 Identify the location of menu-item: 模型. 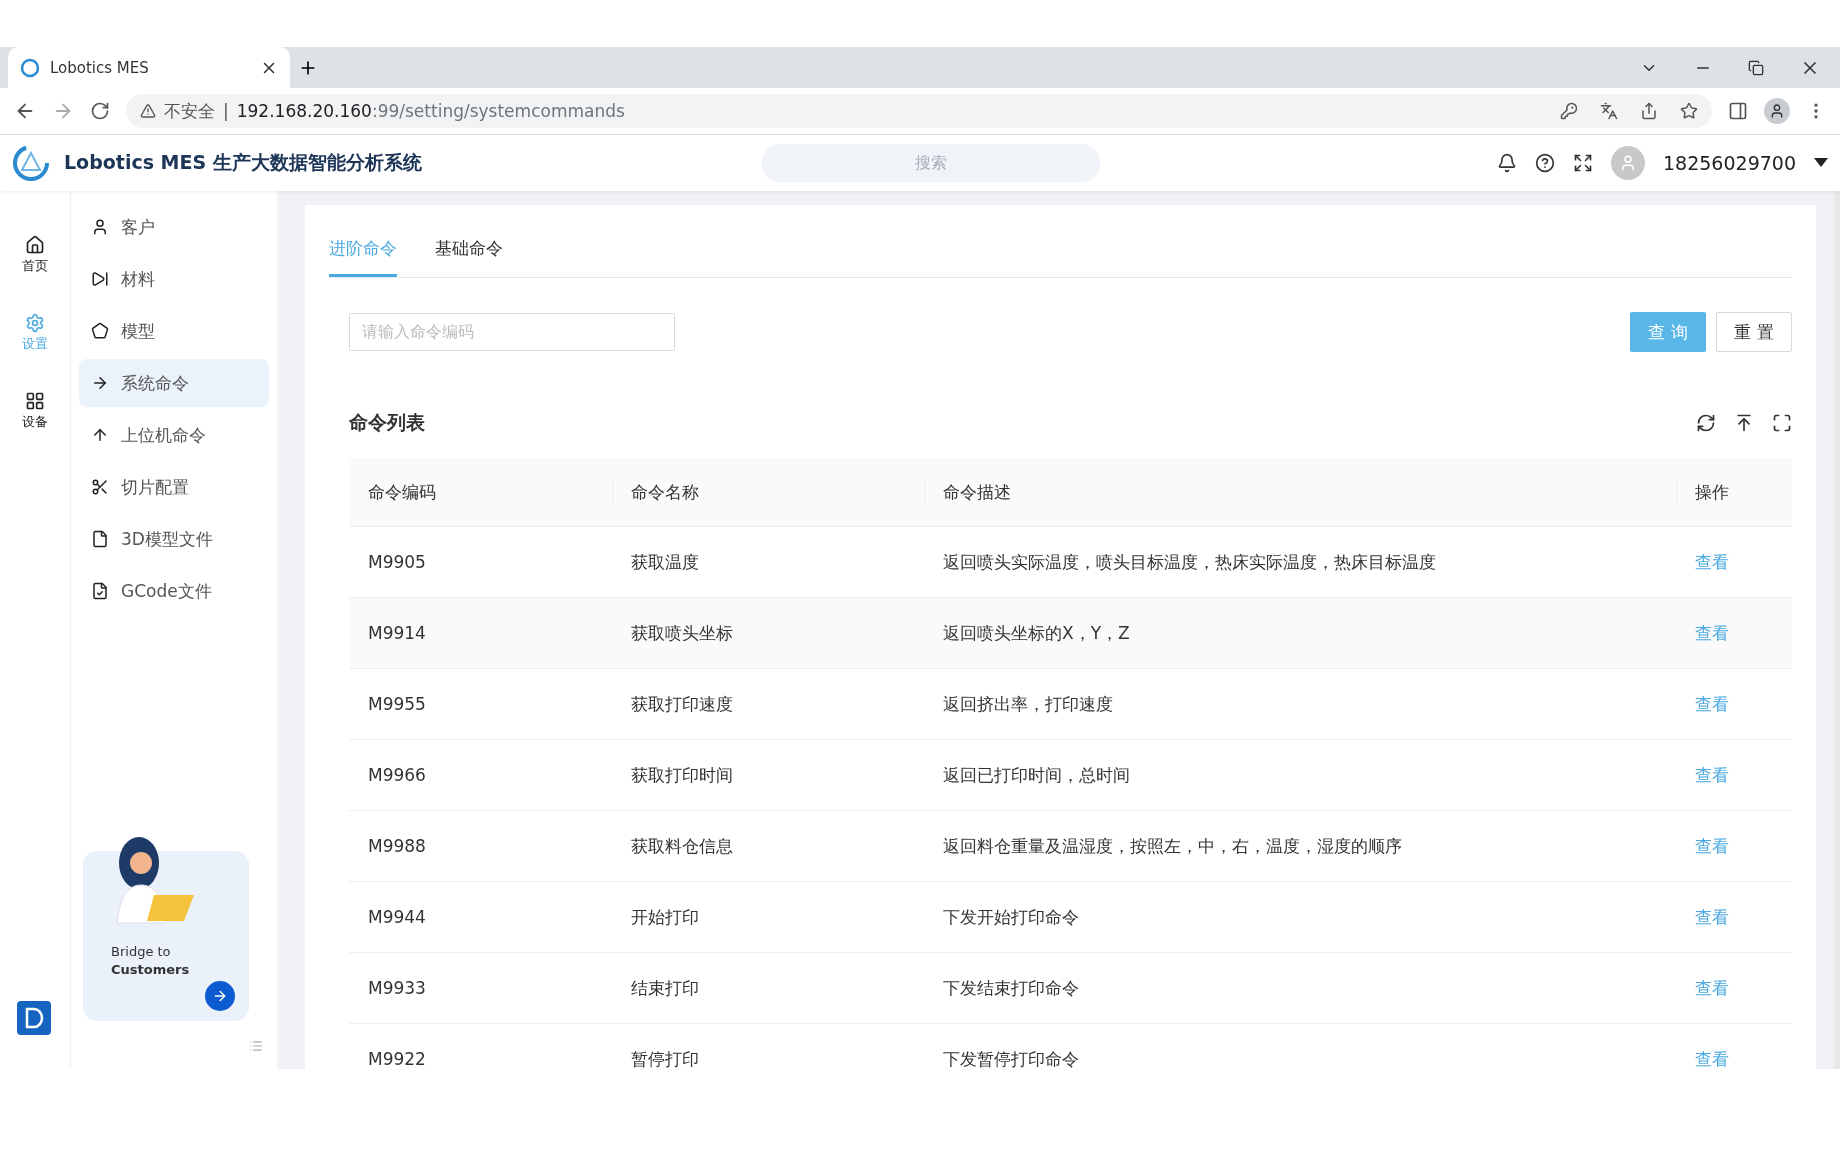
(174, 331).